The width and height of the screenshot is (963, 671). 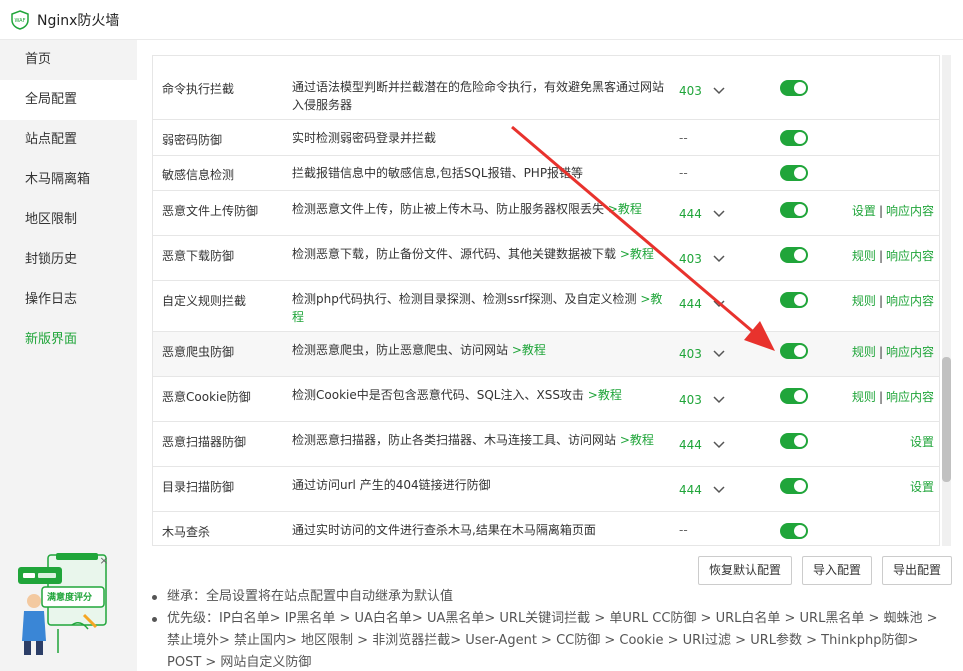 I want to click on feedback-widget: 满意度评分 ×, so click(x=62, y=605).